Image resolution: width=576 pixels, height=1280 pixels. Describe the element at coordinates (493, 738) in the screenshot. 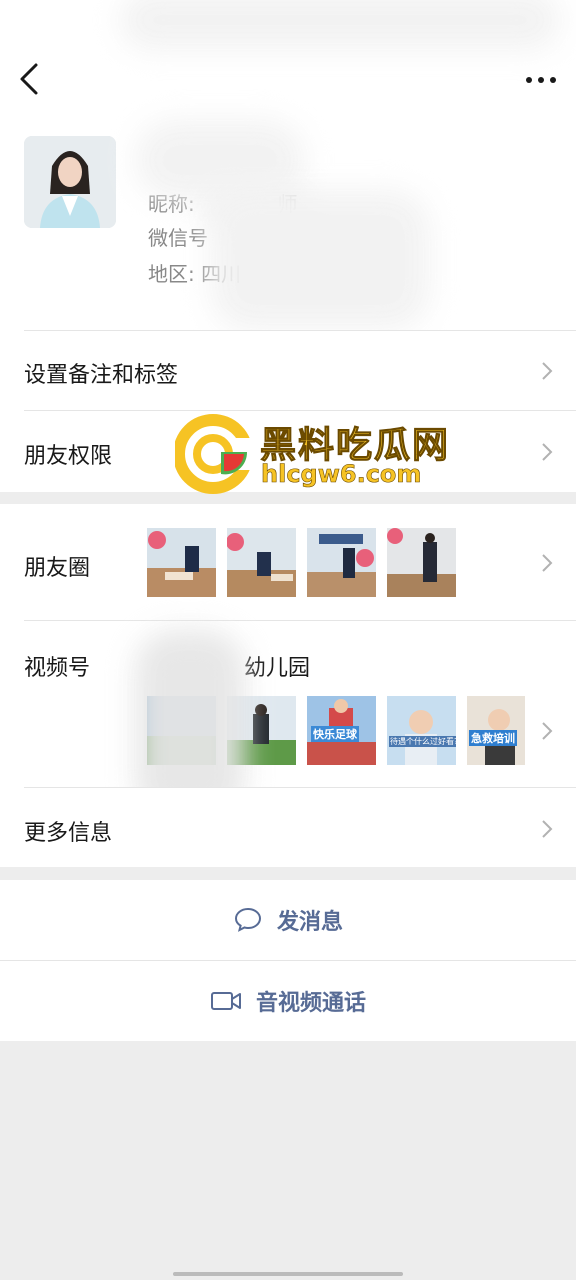

I see `thumbnail-caption: 急救培训` at that location.